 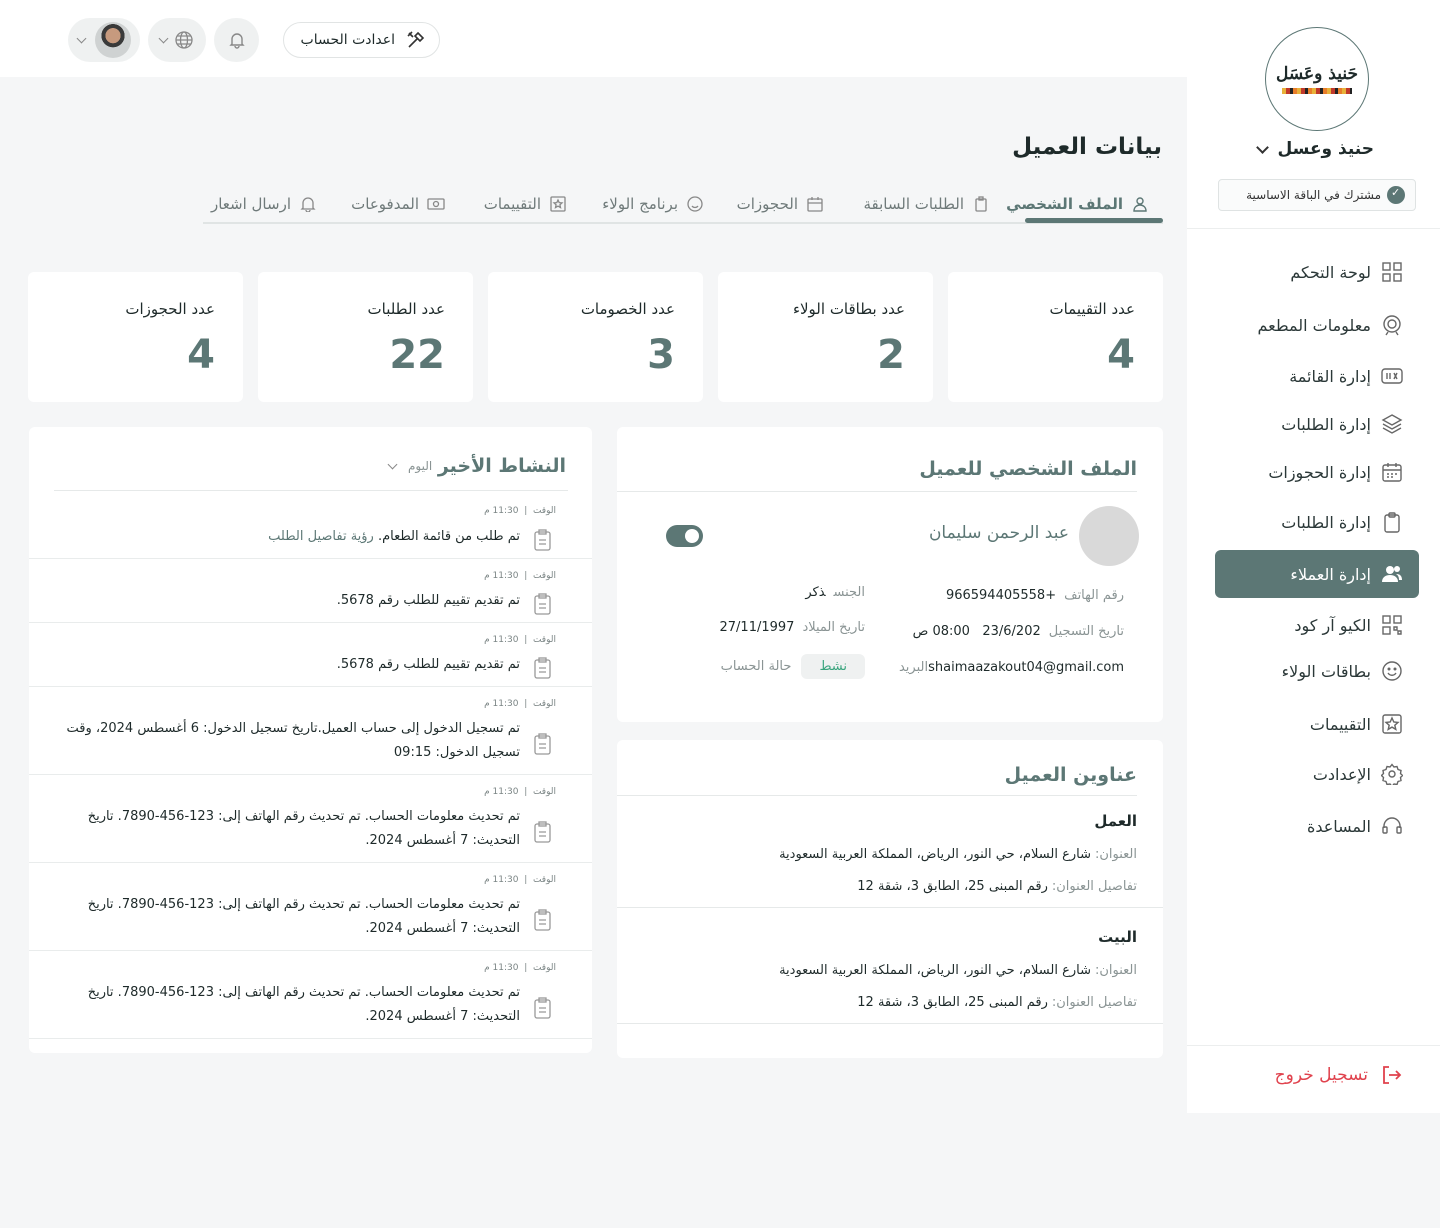 I want to click on tab-previous-orders: الطلبات السابقة, so click(x=928, y=204).